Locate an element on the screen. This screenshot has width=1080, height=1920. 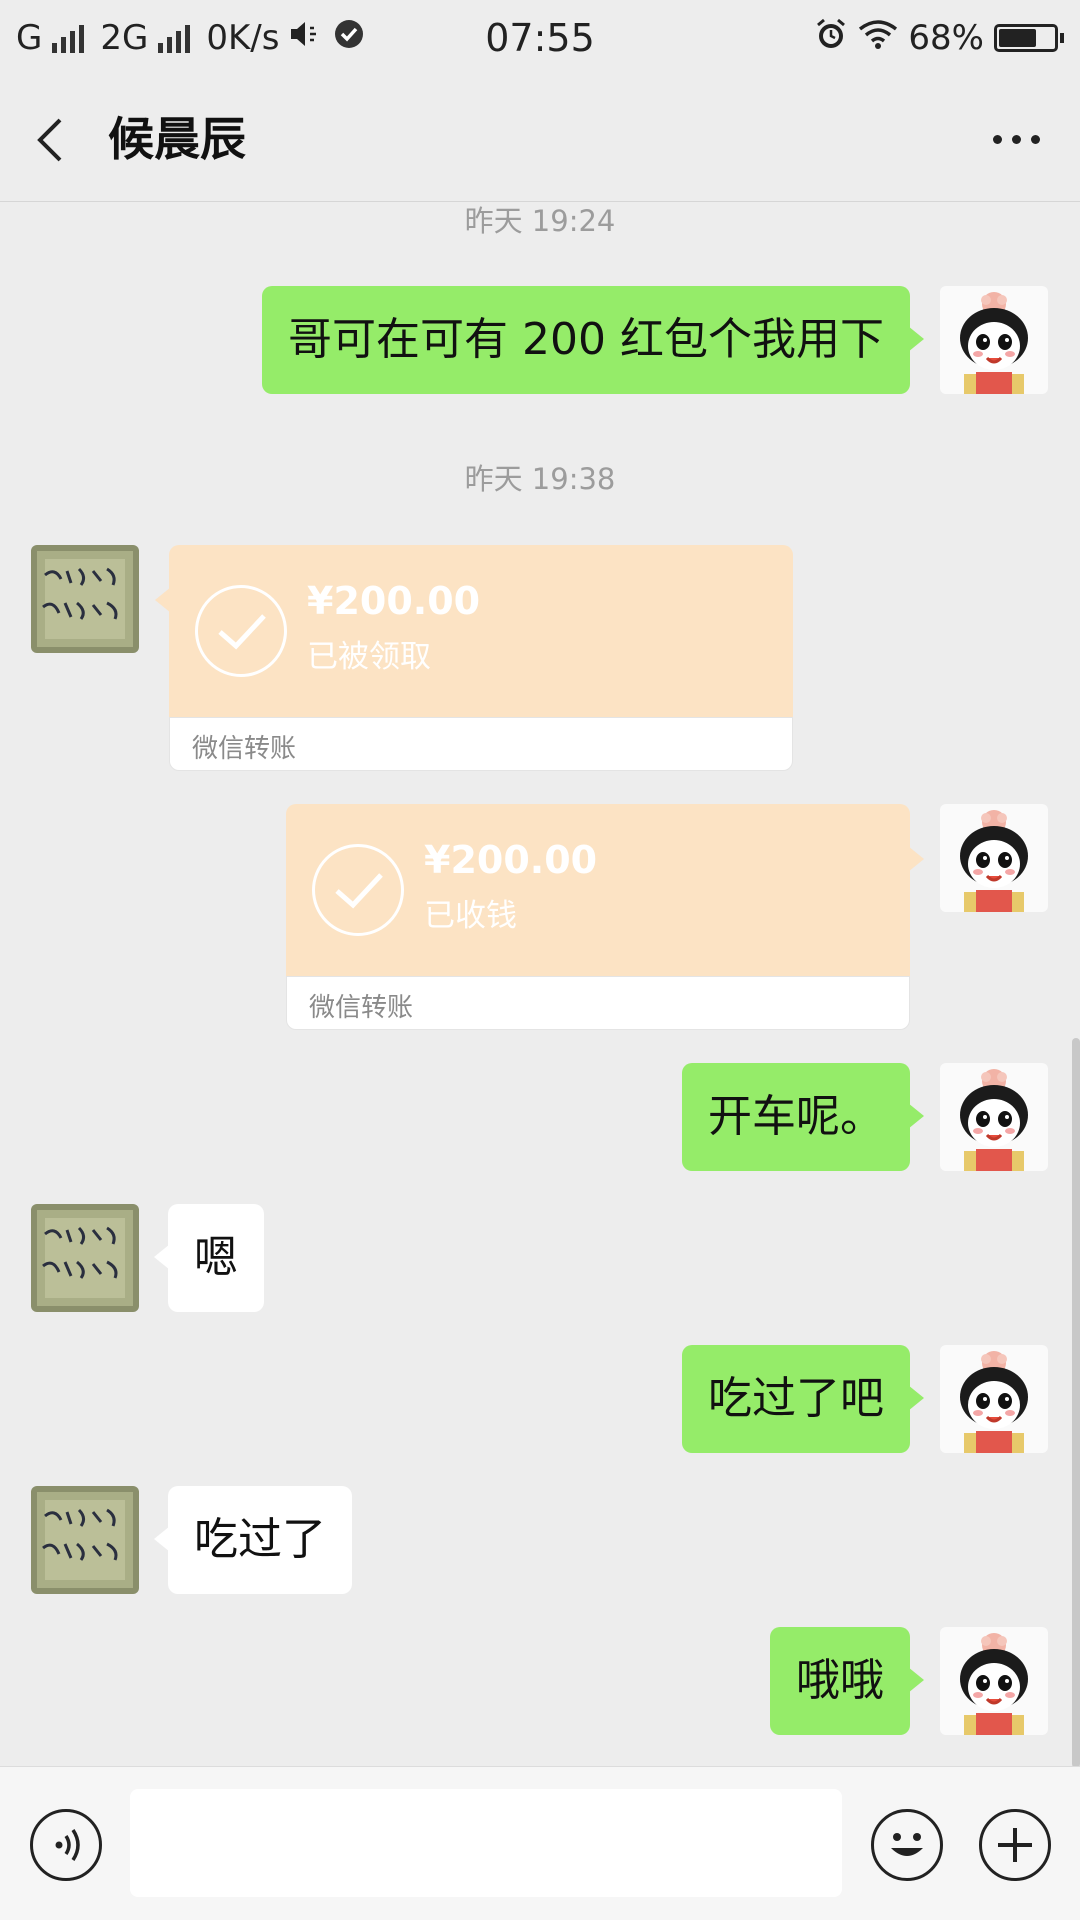
mute-speaker-icon is located at coordinates (306, 38).